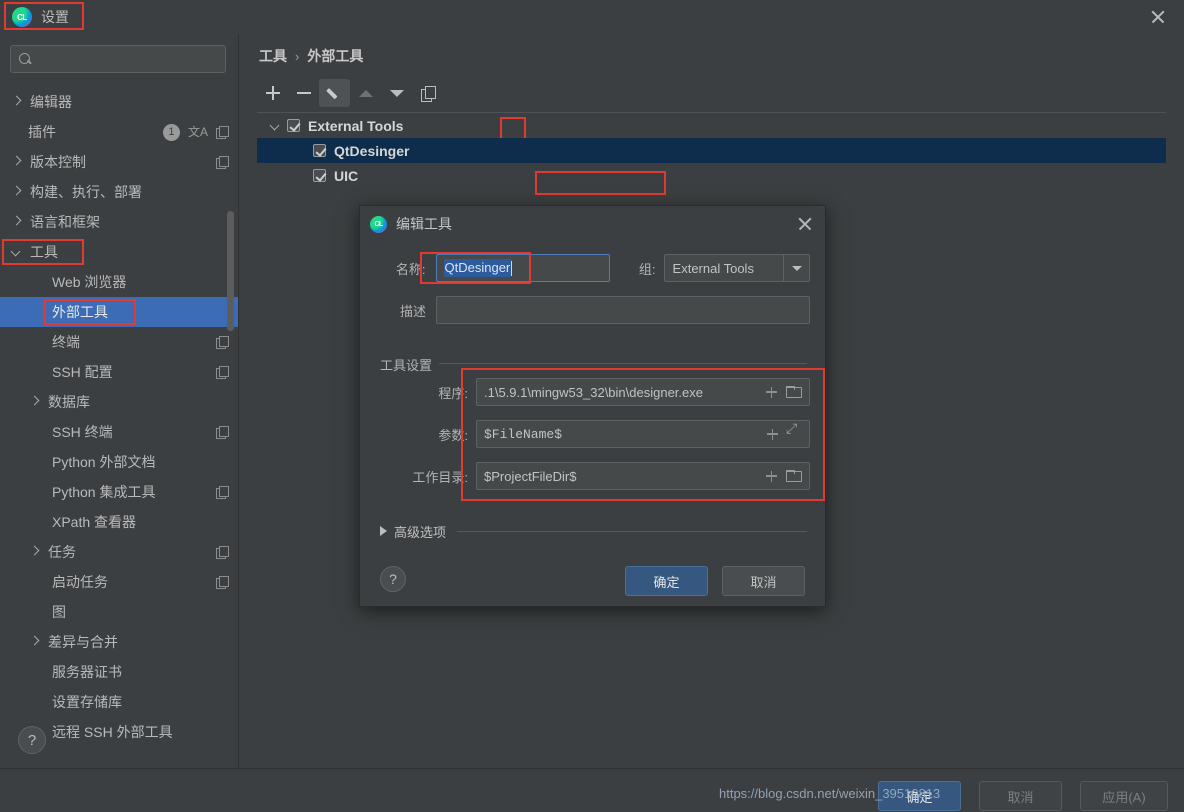  What do you see at coordinates (793, 431) in the screenshot?
I see `expand-editor-icon` at bounding box center [793, 431].